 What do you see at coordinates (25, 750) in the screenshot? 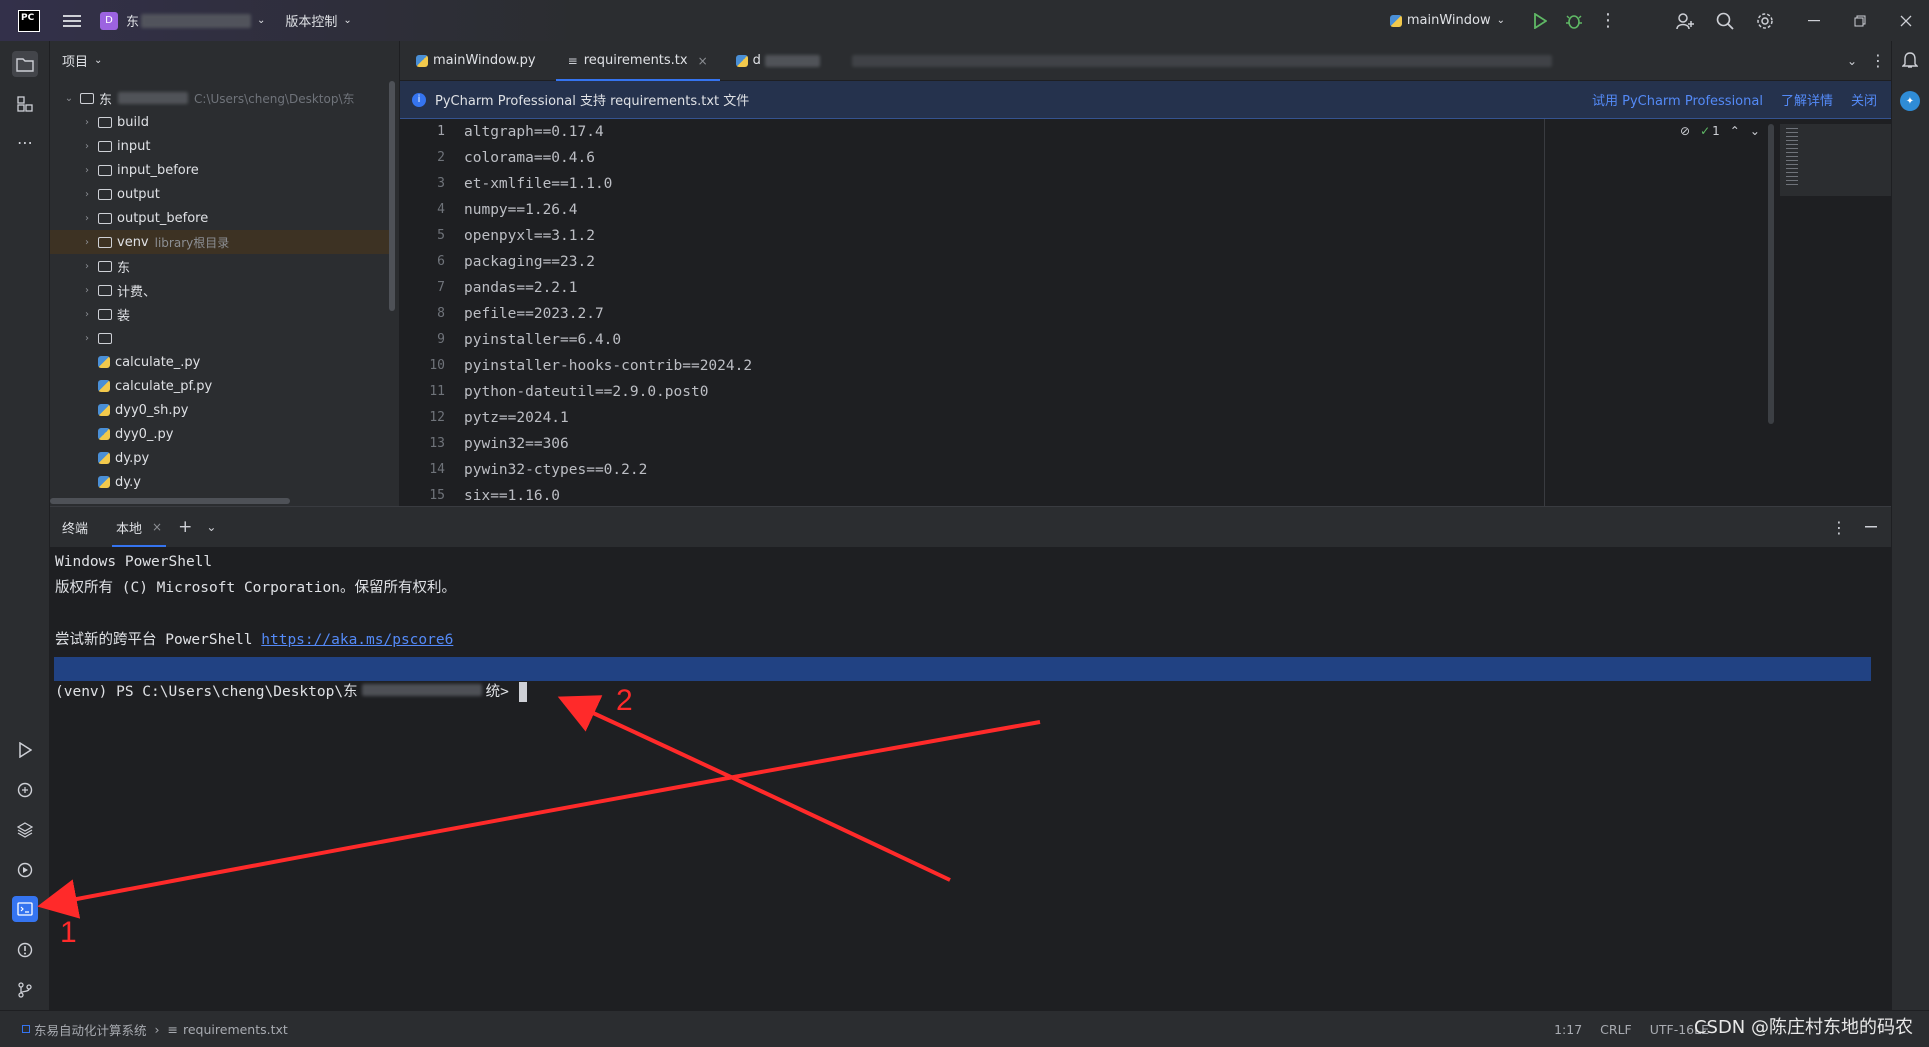
I see `run-tool-icon` at bounding box center [25, 750].